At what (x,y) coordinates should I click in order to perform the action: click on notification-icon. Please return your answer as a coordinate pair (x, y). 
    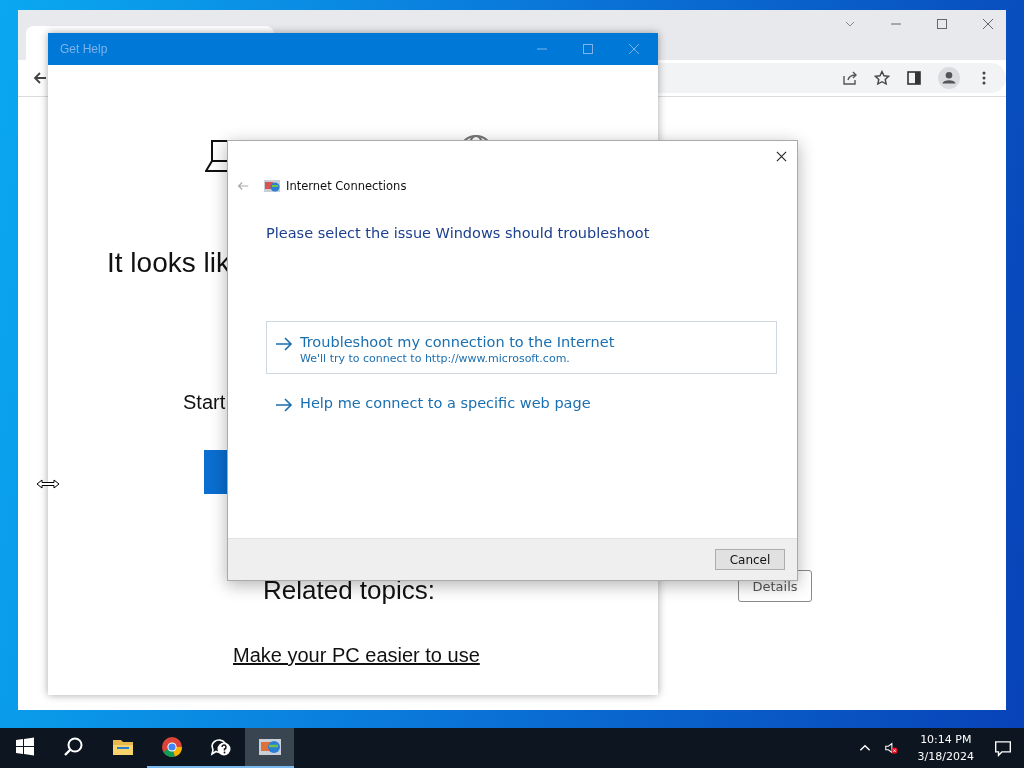
    Looking at the image, I should click on (1003, 748).